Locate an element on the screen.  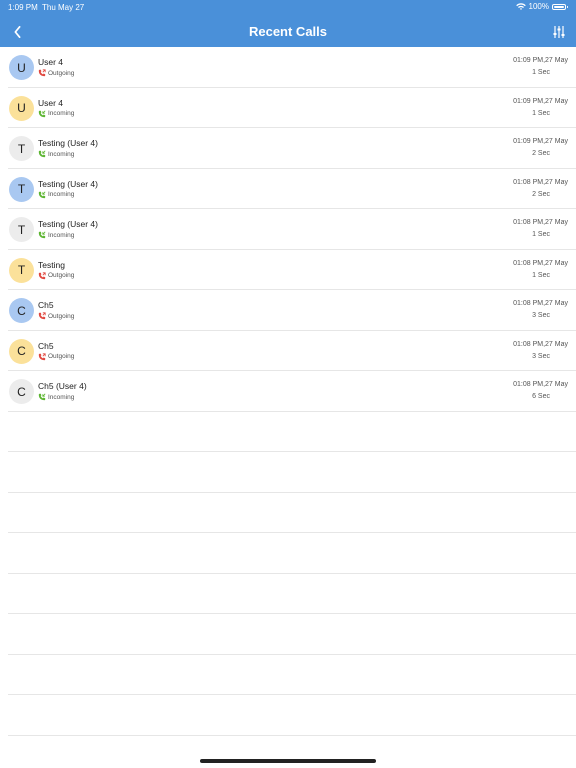
call-row: U User 4 Outgoing 01:09 PM,27 May 1 Sec is located at coordinates (292, 67).